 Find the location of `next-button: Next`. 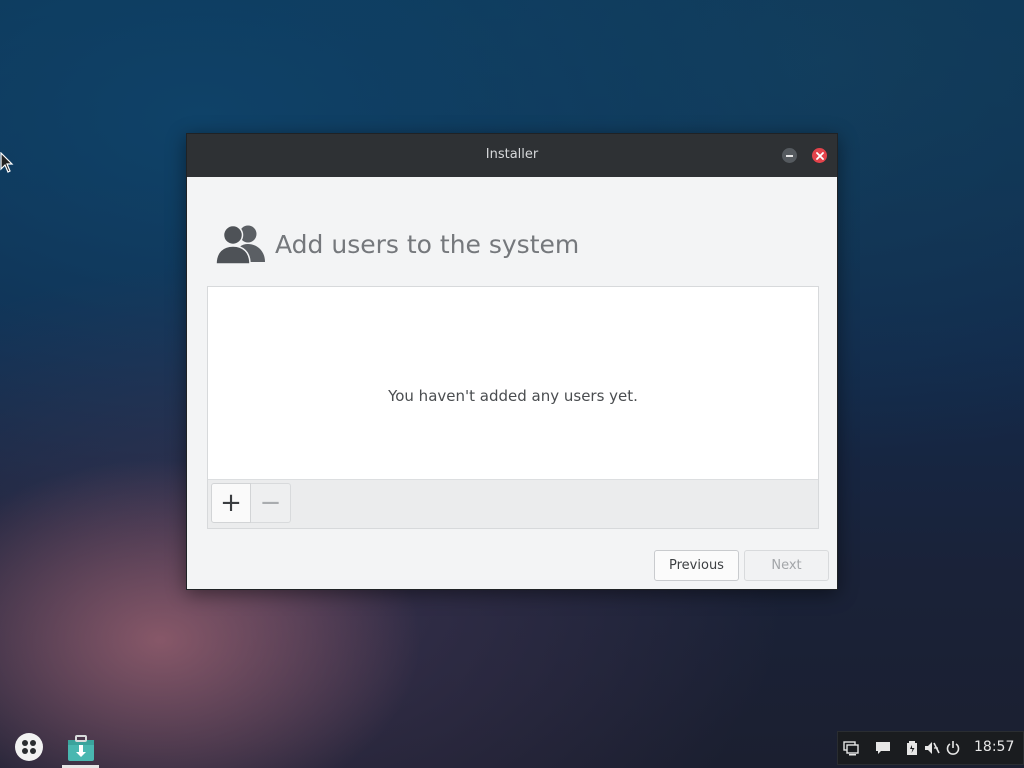

next-button: Next is located at coordinates (786, 565).